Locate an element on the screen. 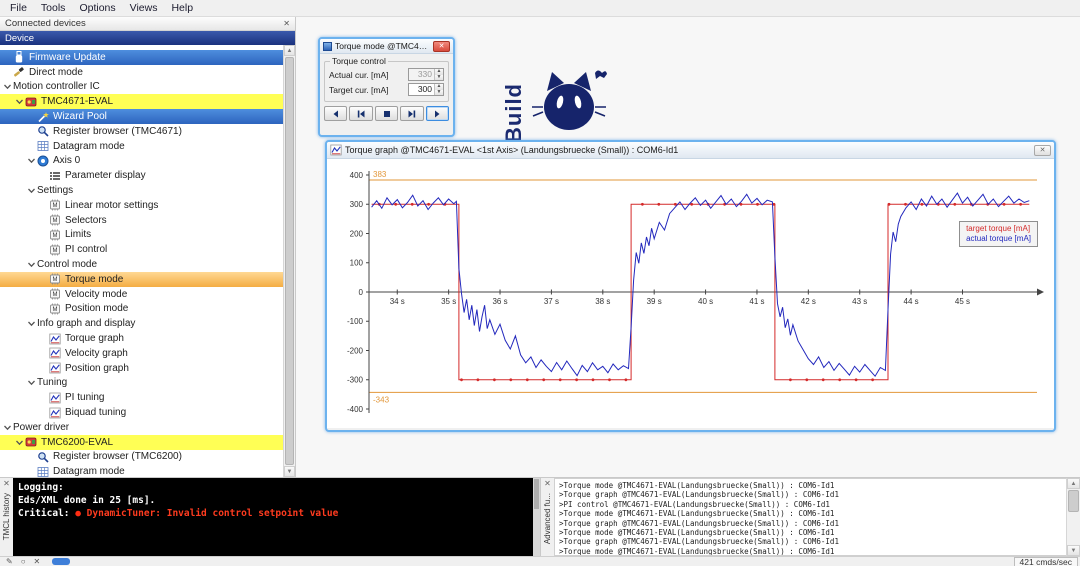 Image resolution: width=1080 pixels, height=566 pixels. svg-text: 43 s is located at coordinates (859, 301).